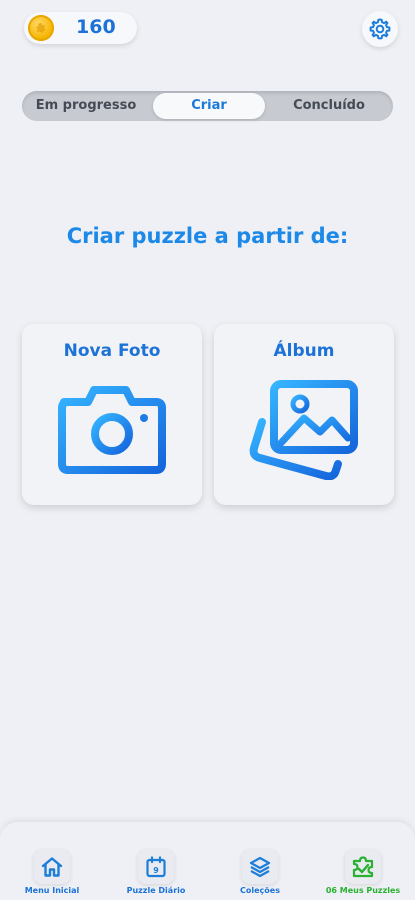 This screenshot has height=900, width=415. Describe the element at coordinates (112, 414) in the screenshot. I see `new-photo-card: Nova Foto` at that location.